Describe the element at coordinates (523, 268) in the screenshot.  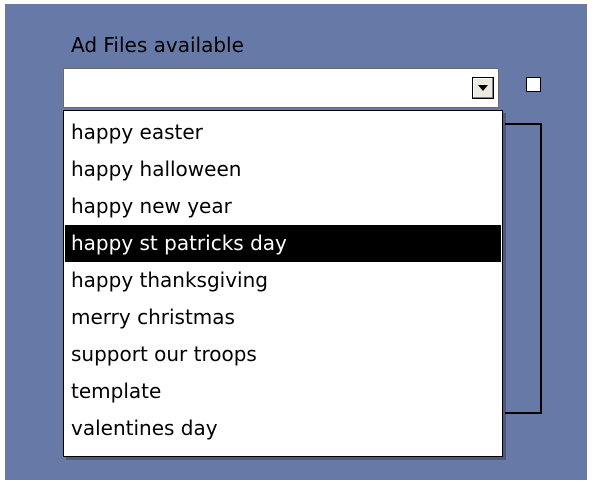
I see `frame-bracket` at that location.